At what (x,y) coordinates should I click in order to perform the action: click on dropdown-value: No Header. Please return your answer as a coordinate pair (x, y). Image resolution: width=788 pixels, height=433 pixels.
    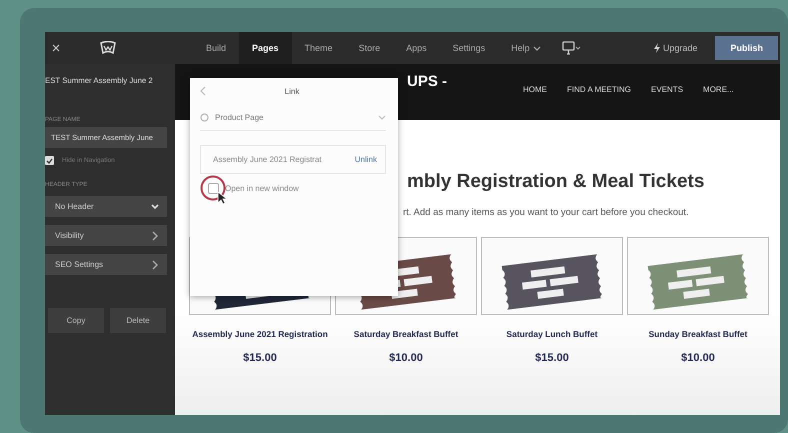
    Looking at the image, I should click on (74, 206).